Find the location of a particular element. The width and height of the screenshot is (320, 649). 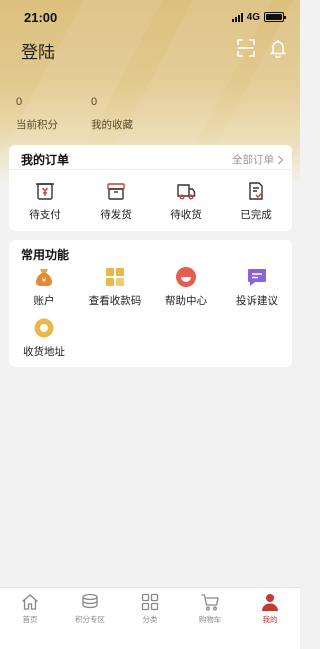

order-completed: 已完成 is located at coordinates (256, 201).